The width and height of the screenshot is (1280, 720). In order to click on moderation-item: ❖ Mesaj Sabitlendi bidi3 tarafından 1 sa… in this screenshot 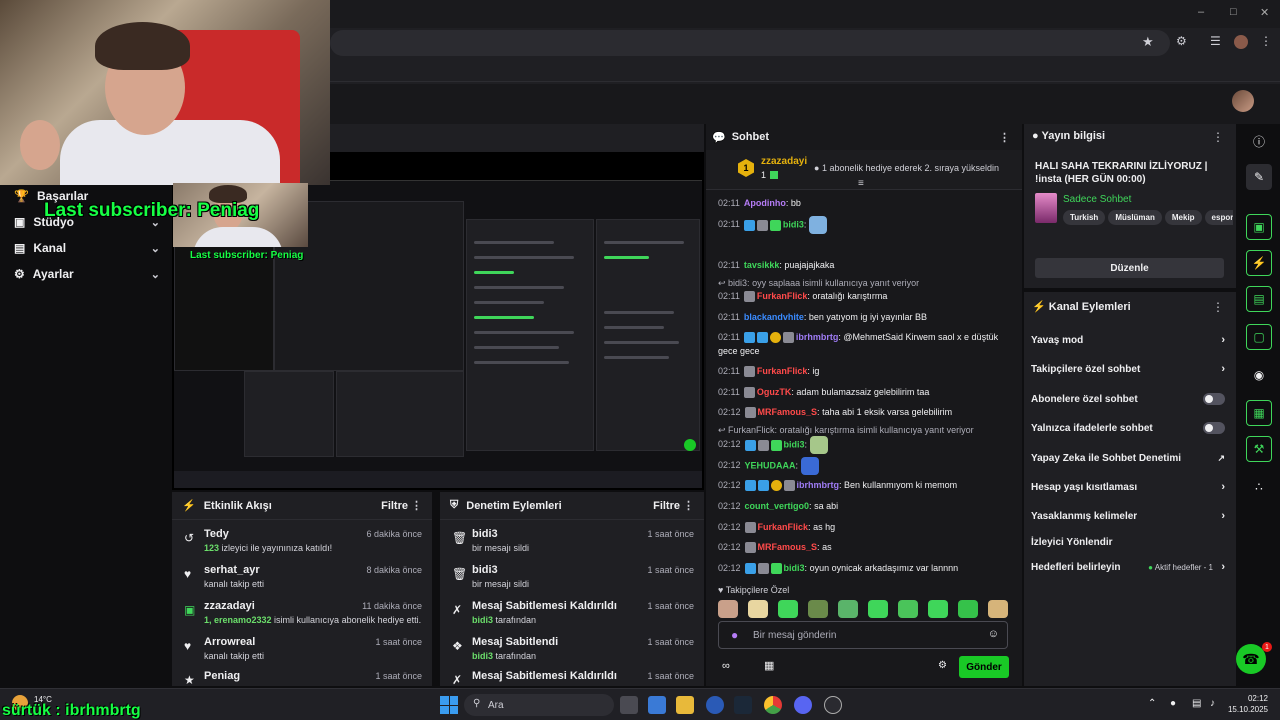, I will do `click(572, 651)`.